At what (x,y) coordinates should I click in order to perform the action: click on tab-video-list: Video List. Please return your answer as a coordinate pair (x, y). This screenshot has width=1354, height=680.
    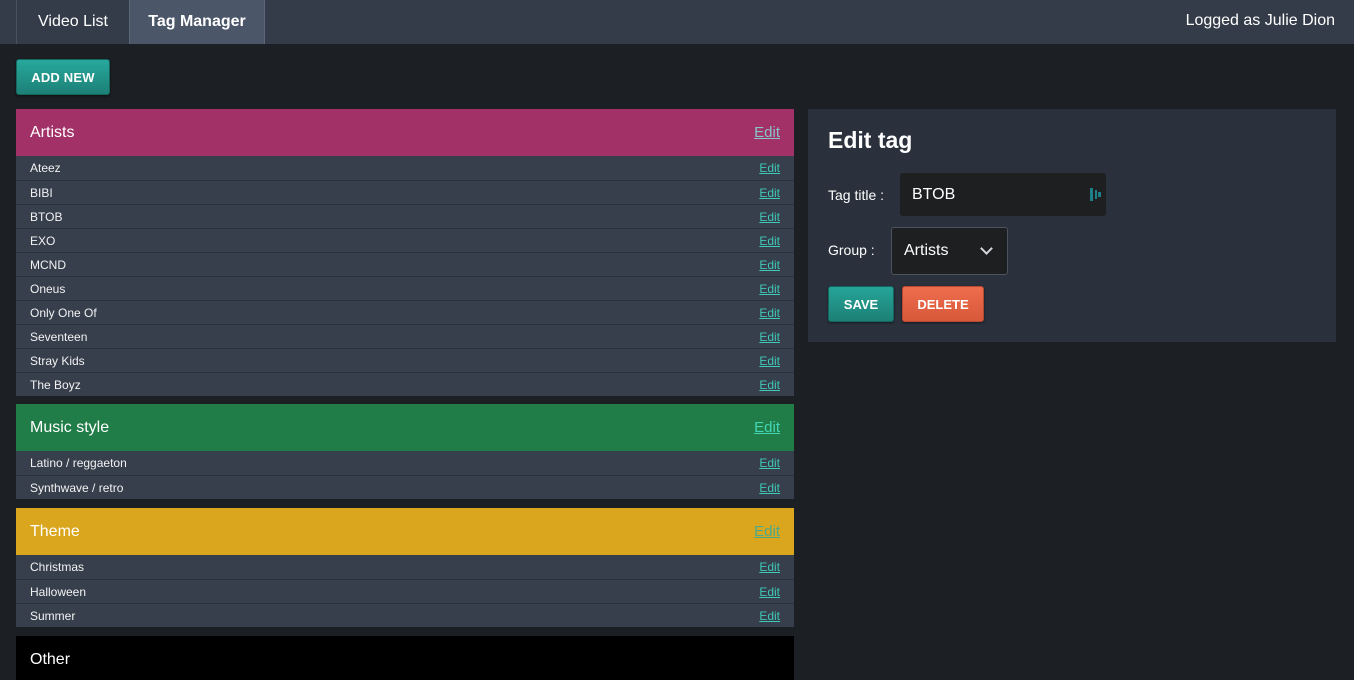
    Looking at the image, I should click on (72, 22).